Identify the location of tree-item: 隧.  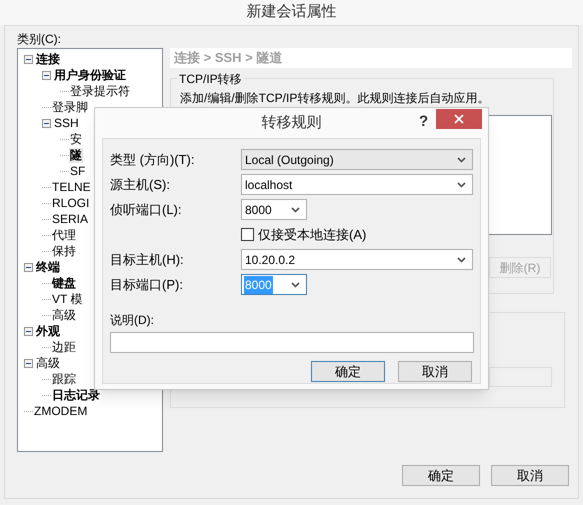
(76, 155).